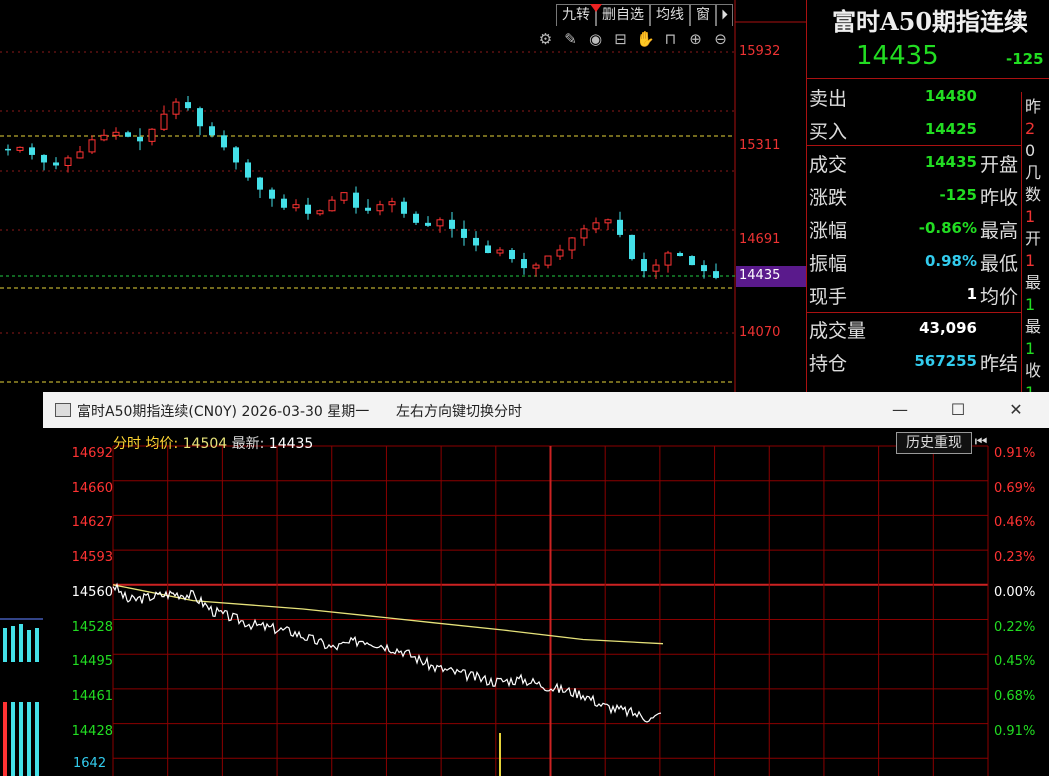 This screenshot has height=776, width=1049. What do you see at coordinates (387, 652) in the screenshot?
I see `intraday-price-line` at bounding box center [387, 652].